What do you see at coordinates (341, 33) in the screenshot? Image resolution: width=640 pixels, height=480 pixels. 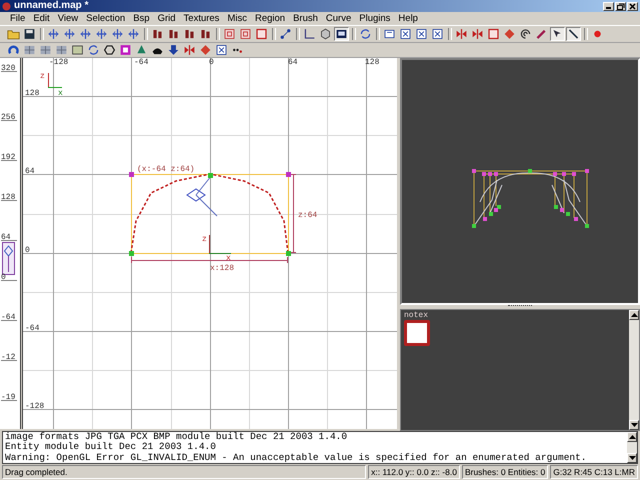 I see `screen-icon` at bounding box center [341, 33].